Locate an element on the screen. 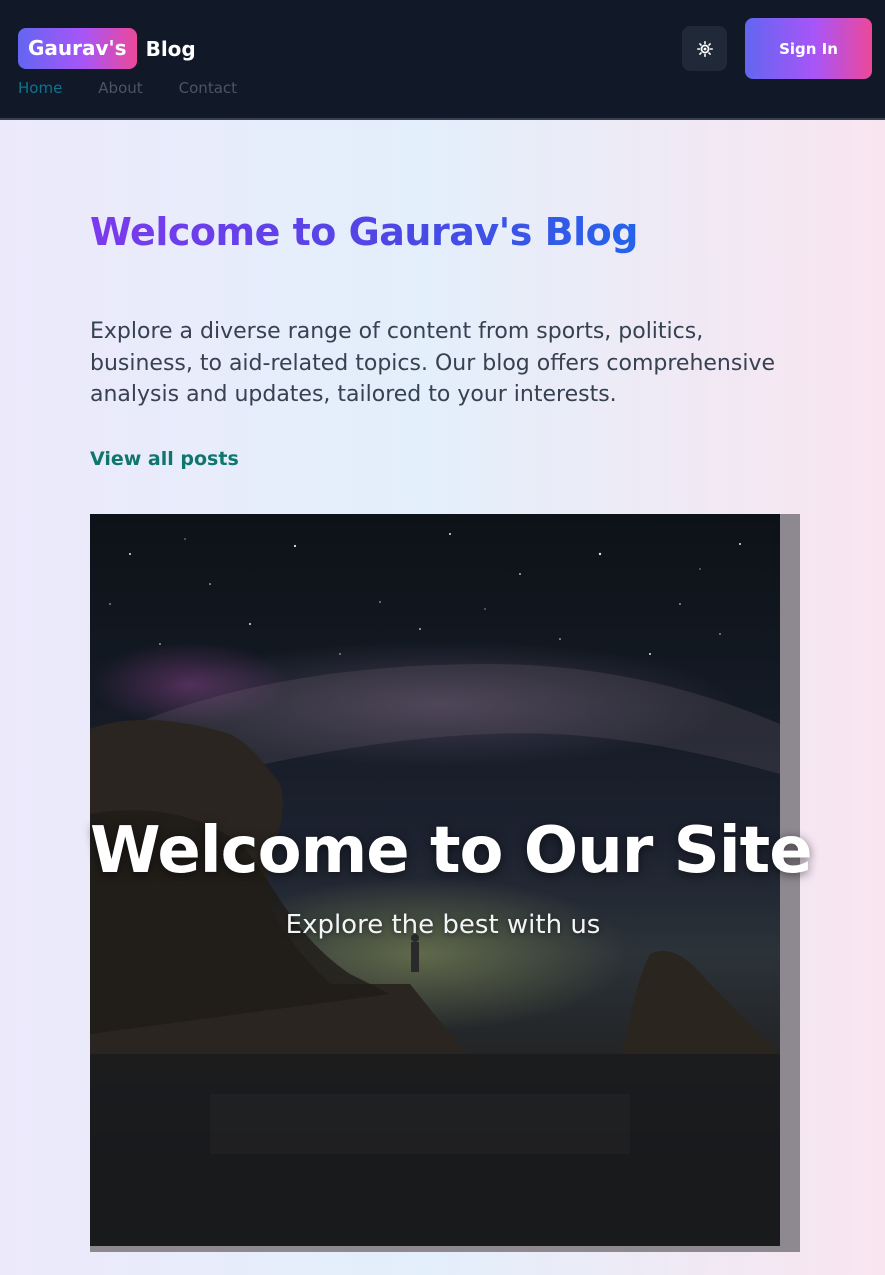 Image resolution: width=885 pixels, height=1275 pixels. hero-subtitle: Explore the best with us is located at coordinates (443, 925).